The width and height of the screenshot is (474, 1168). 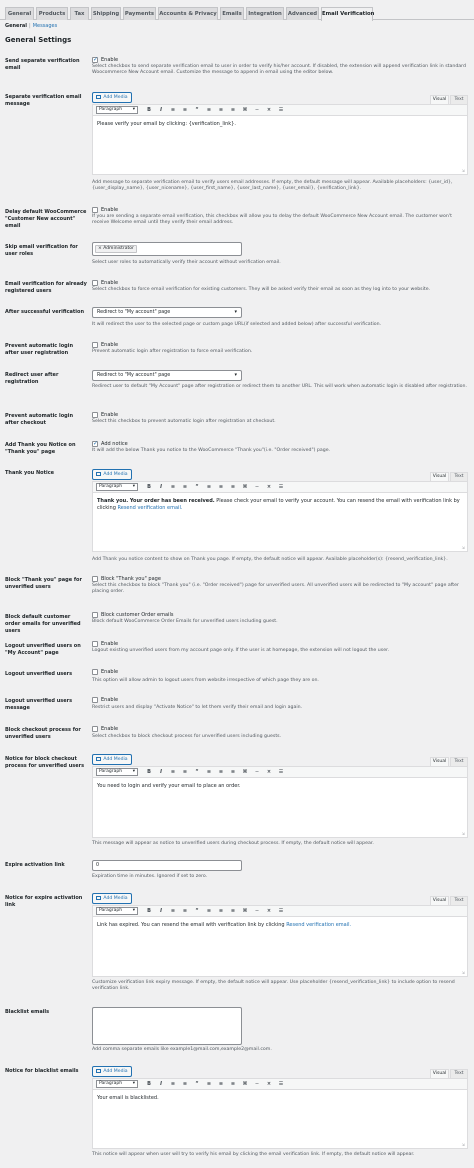 I want to click on delay-welcome-checkbox, so click(x=95, y=210).